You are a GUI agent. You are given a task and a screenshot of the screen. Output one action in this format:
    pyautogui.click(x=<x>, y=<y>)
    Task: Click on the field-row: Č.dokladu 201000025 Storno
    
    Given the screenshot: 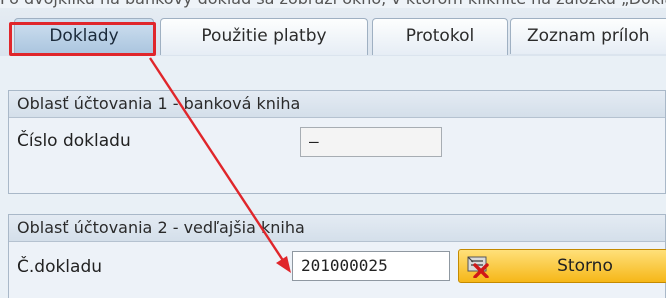 What is the action you would take?
    pyautogui.click(x=337, y=265)
    